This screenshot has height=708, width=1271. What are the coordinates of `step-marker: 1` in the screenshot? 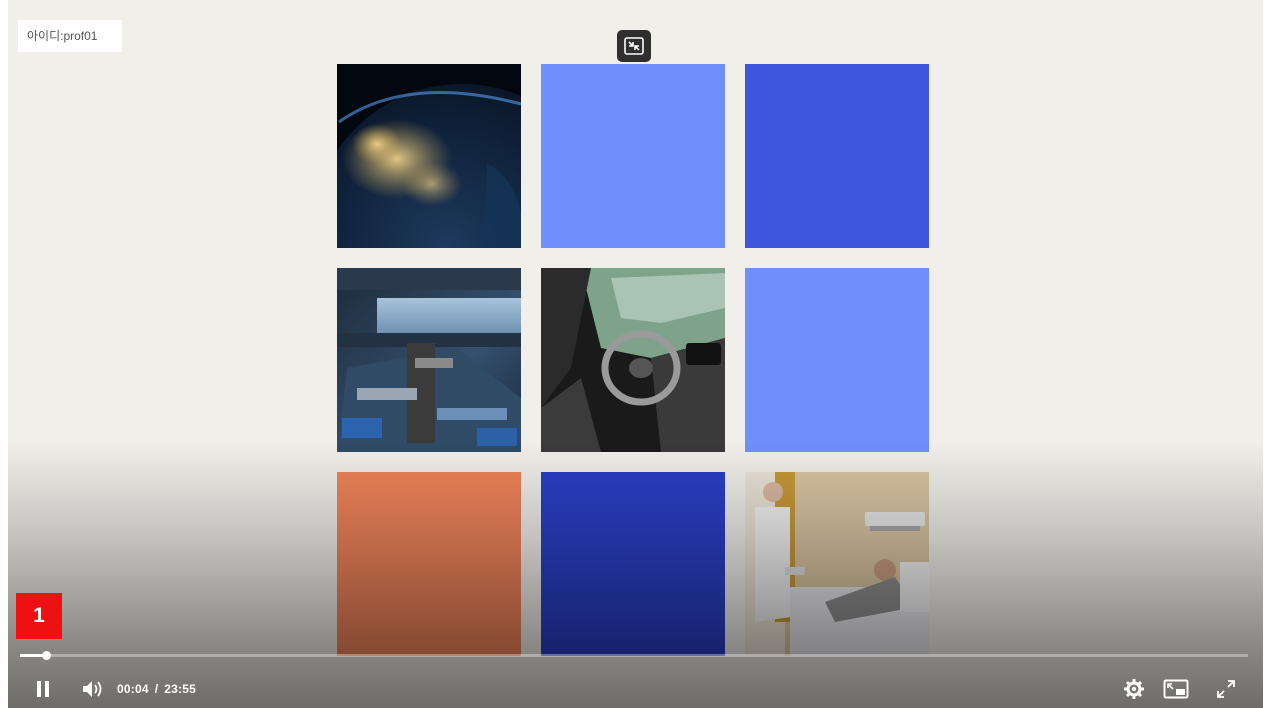 It's located at (39, 616).